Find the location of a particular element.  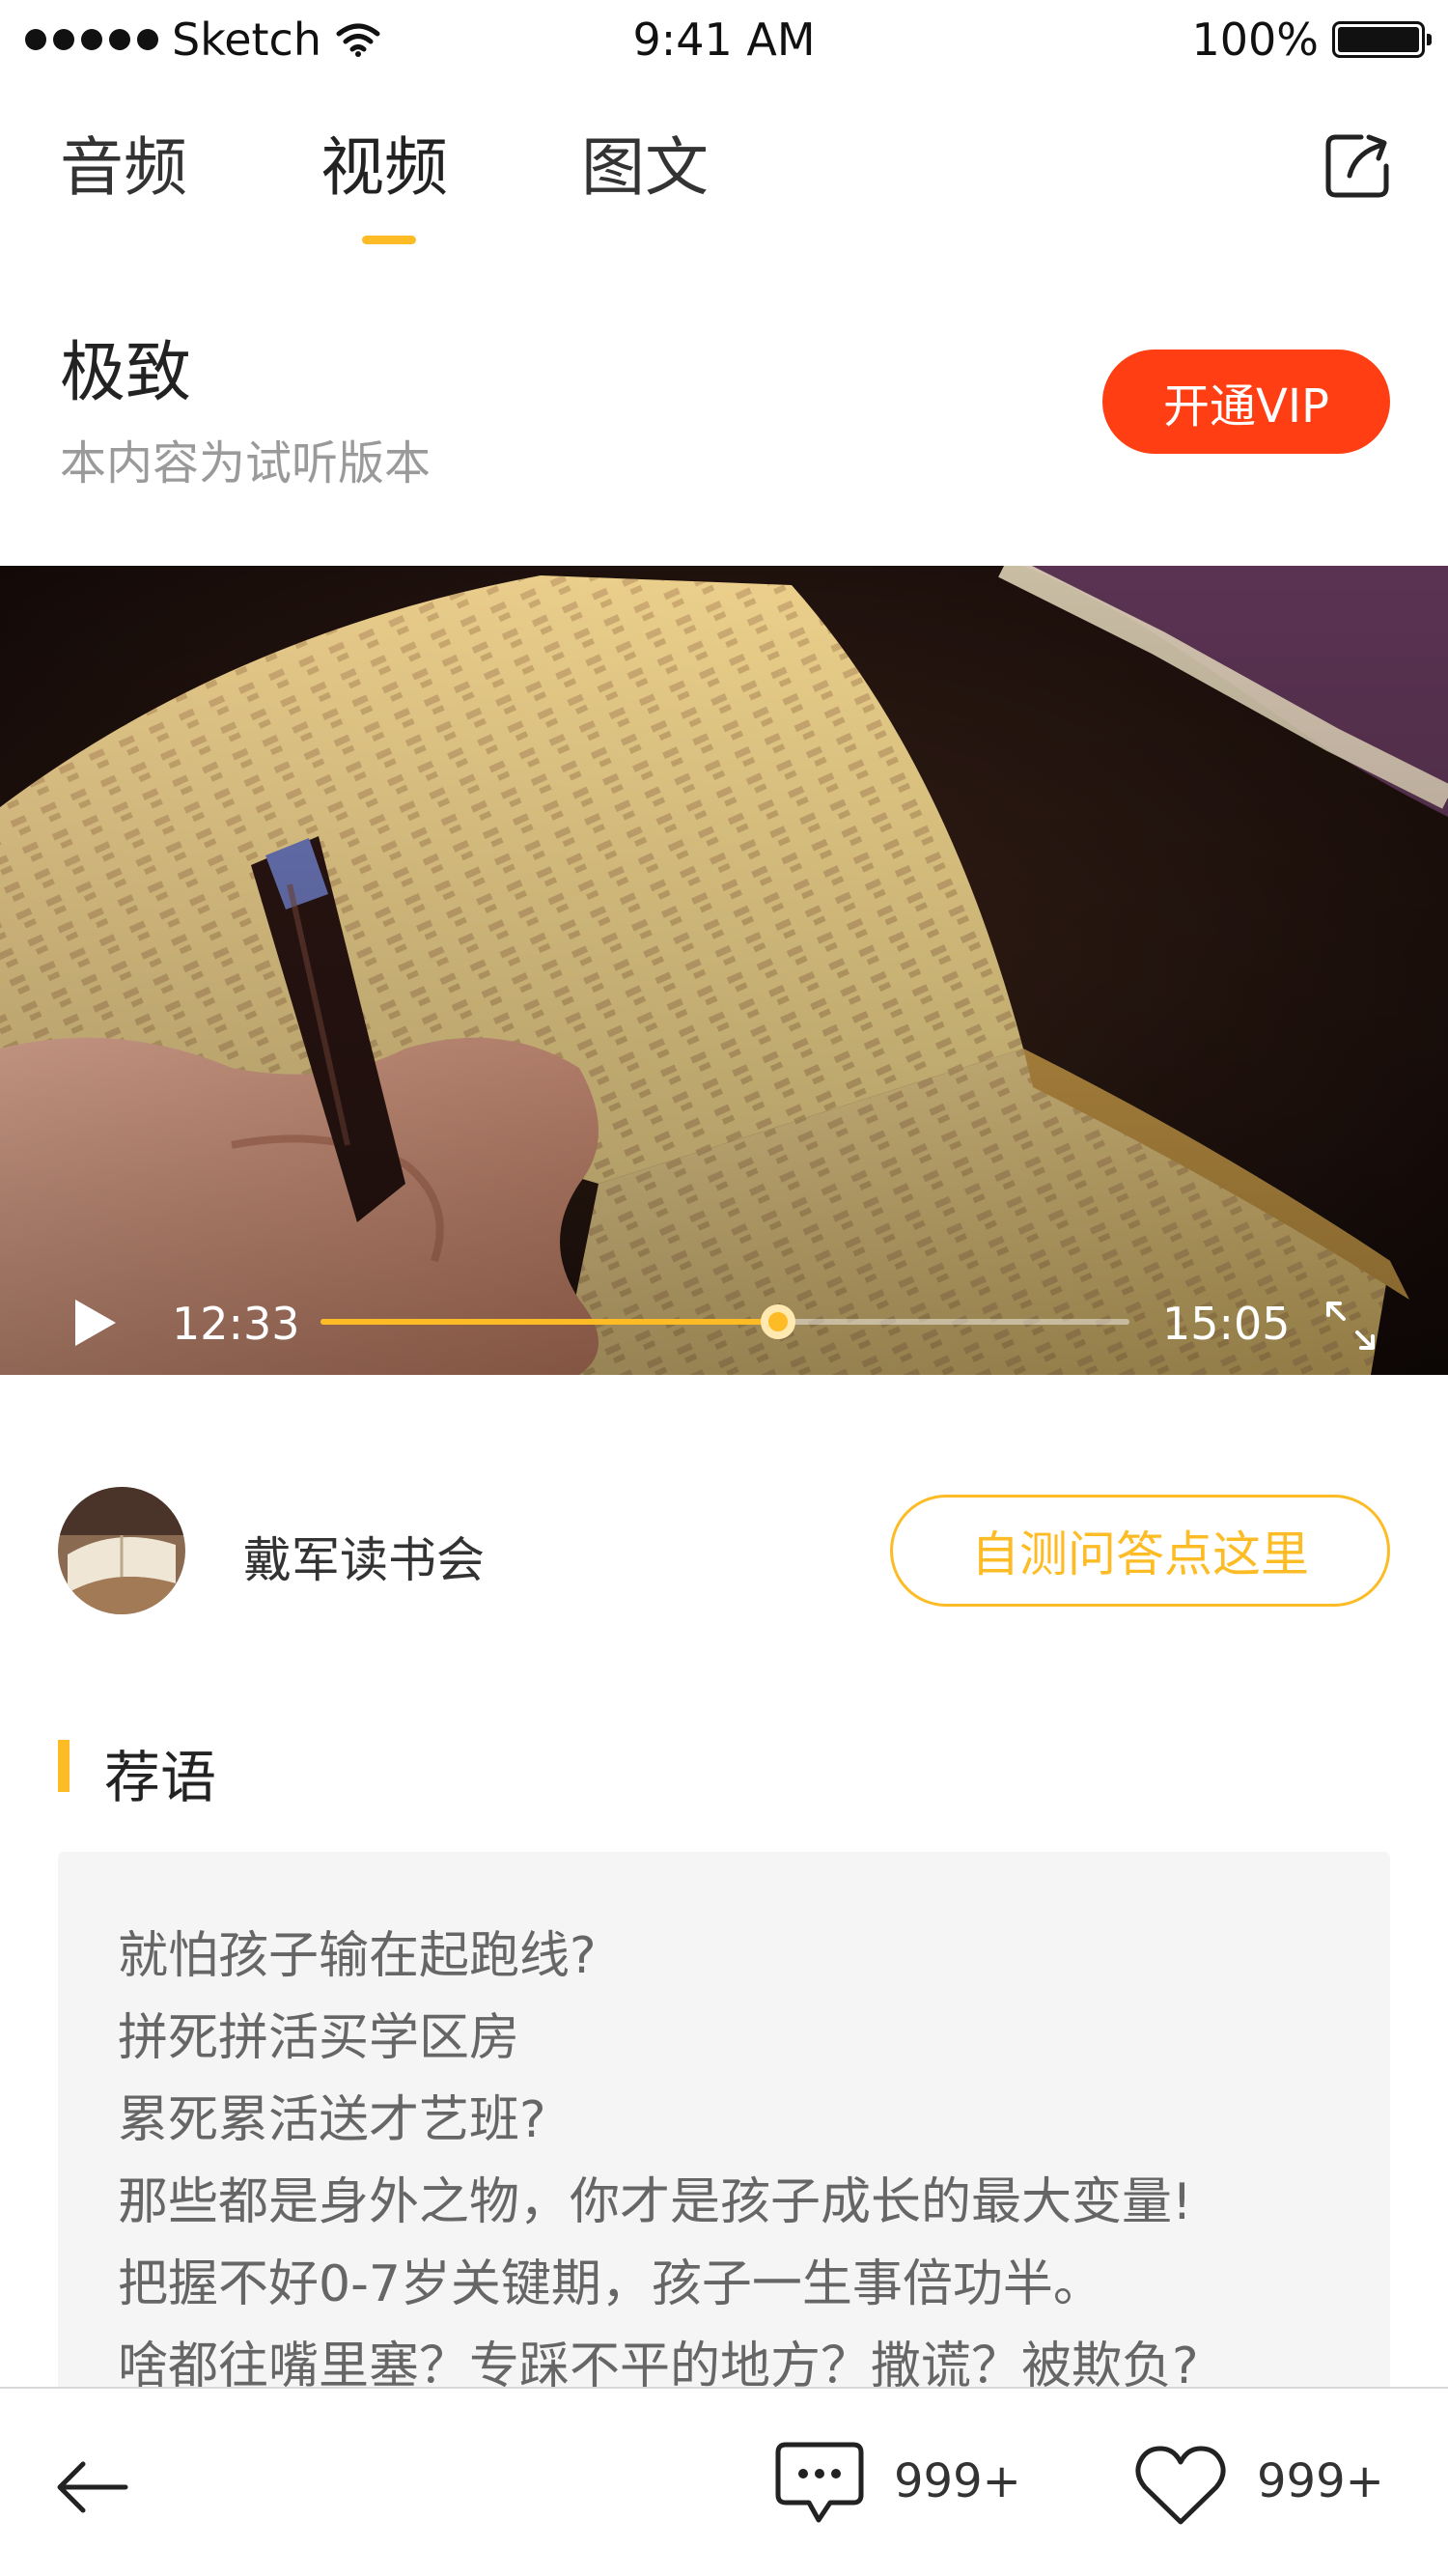

fullscreen-icon is located at coordinates (1350, 1326).